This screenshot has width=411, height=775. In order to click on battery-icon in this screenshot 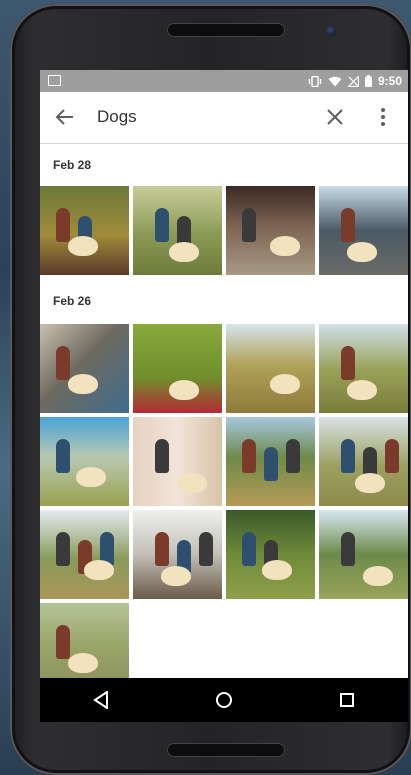, I will do `click(368, 81)`.